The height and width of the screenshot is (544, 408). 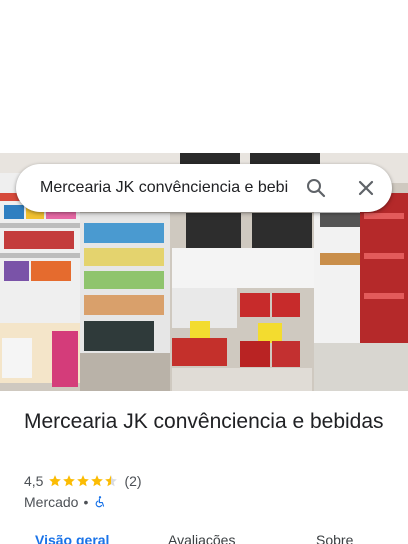 I want to click on close-icon, so click(x=366, y=188).